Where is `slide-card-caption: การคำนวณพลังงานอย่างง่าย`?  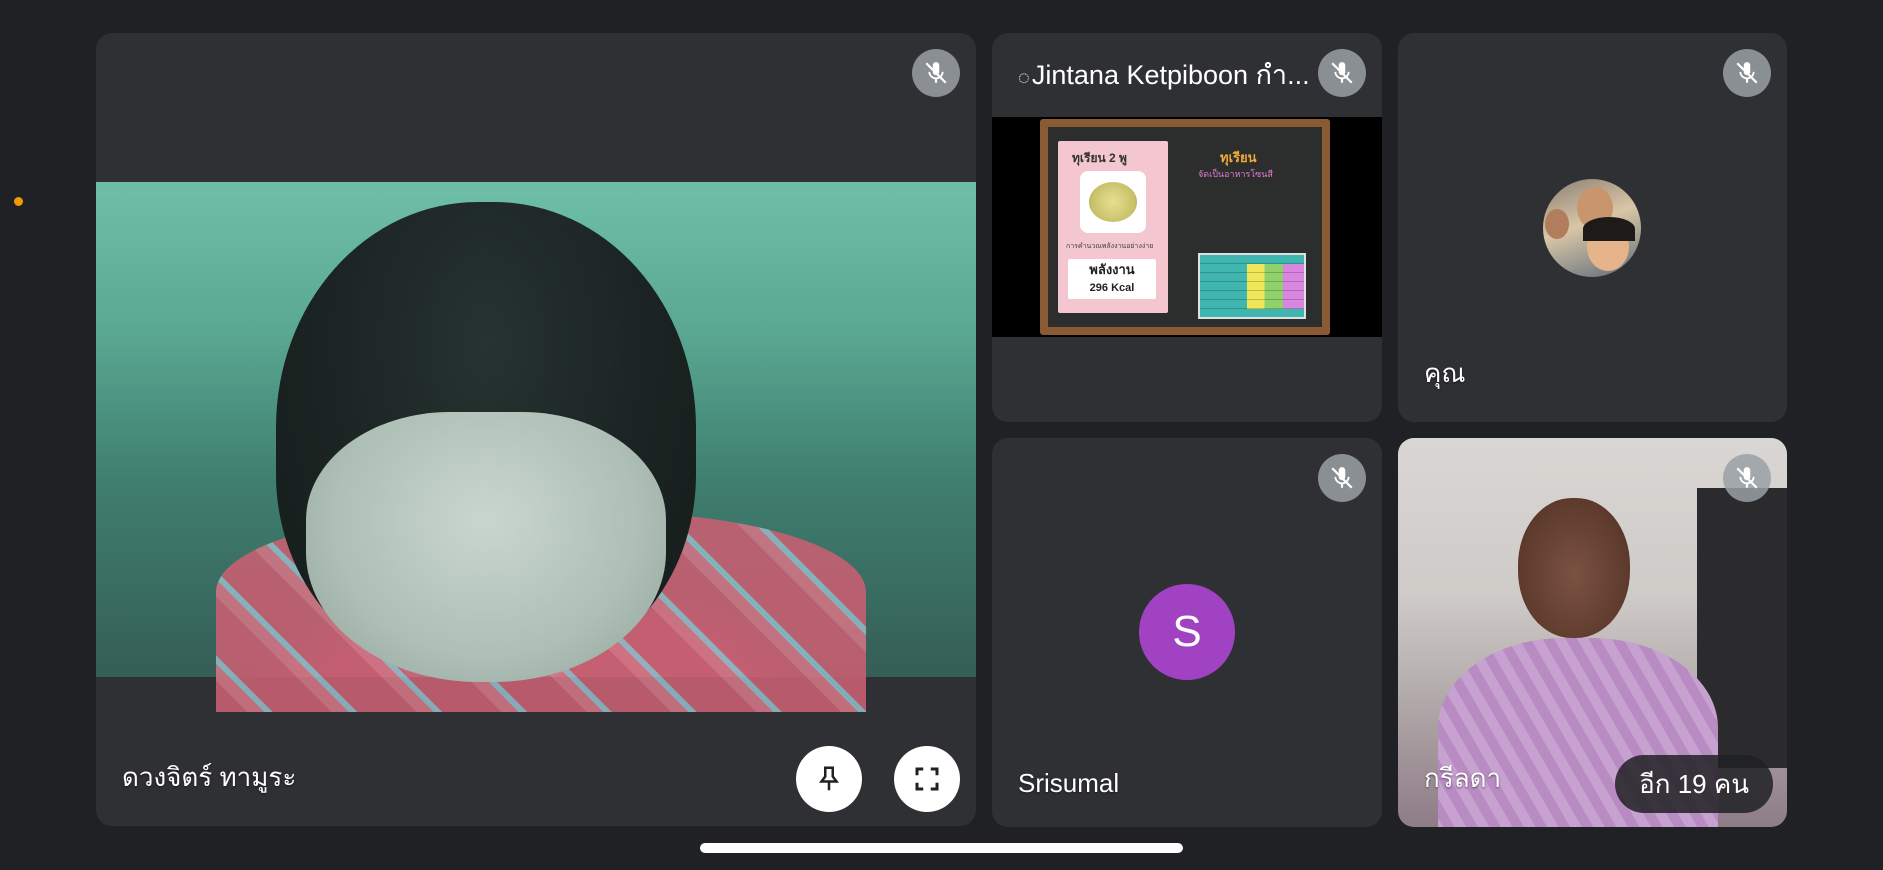 slide-card-caption: การคำนวณพลังงานอย่างง่าย is located at coordinates (1110, 246).